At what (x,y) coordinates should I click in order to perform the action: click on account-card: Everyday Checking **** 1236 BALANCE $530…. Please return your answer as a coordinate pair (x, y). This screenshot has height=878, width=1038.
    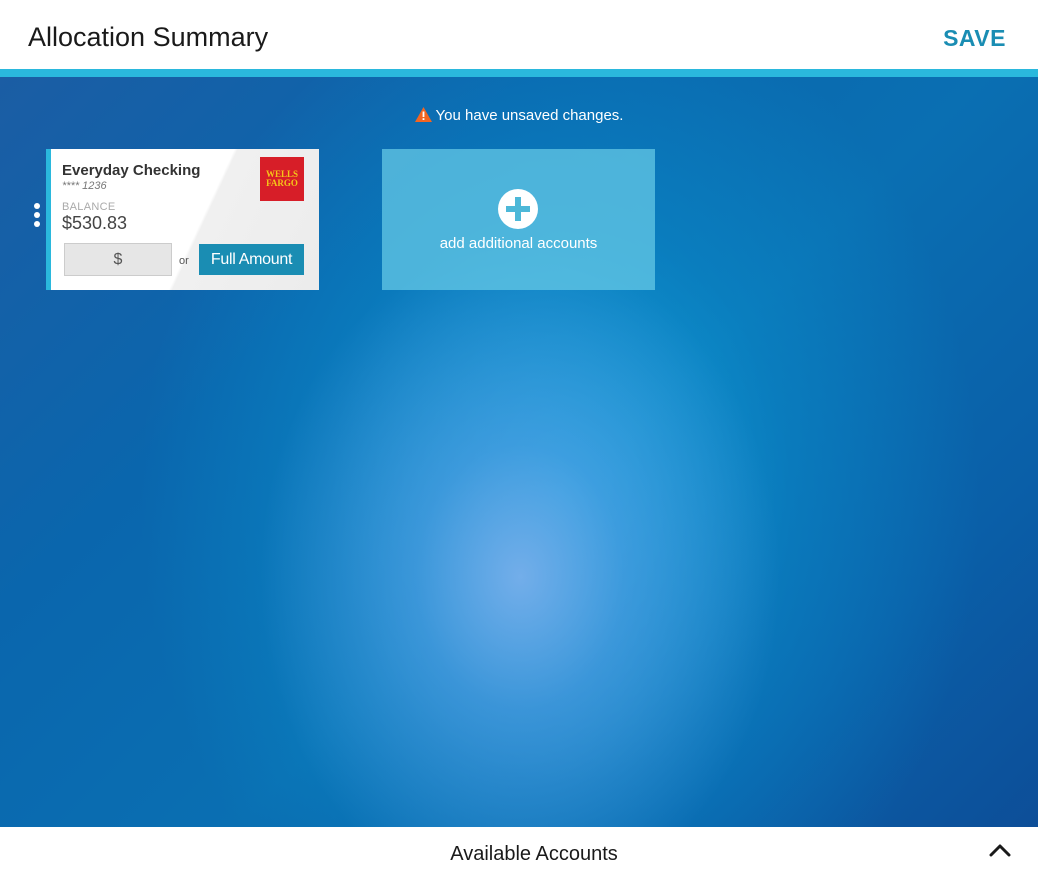
    Looking at the image, I should click on (182, 219).